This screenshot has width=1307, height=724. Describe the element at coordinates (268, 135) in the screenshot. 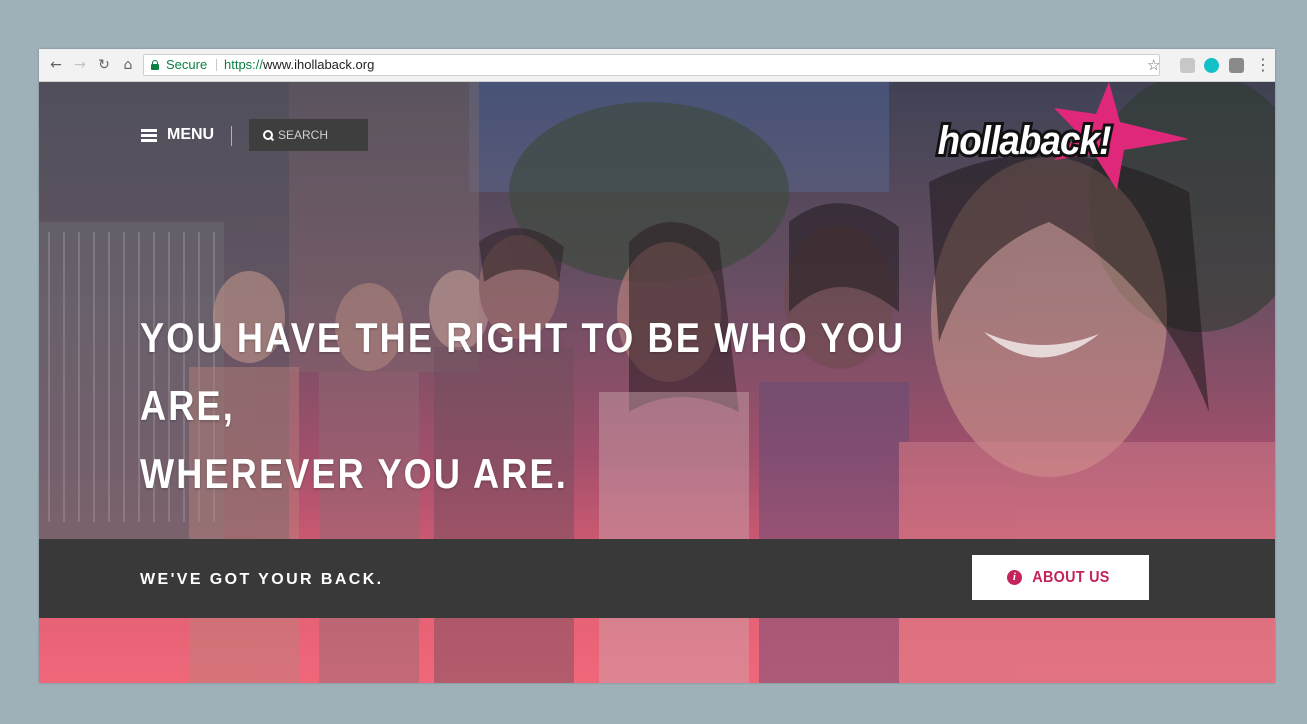

I see `search-icon` at that location.